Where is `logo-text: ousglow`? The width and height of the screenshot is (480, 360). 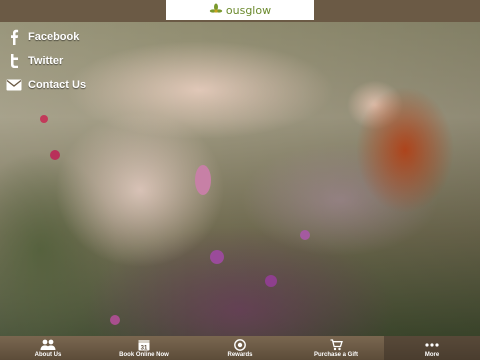 logo-text: ousglow is located at coordinates (248, 10).